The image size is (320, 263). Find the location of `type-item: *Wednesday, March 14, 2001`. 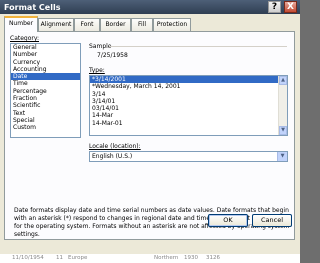

type-item: *Wednesday, March 14, 2001 is located at coordinates (188, 86).